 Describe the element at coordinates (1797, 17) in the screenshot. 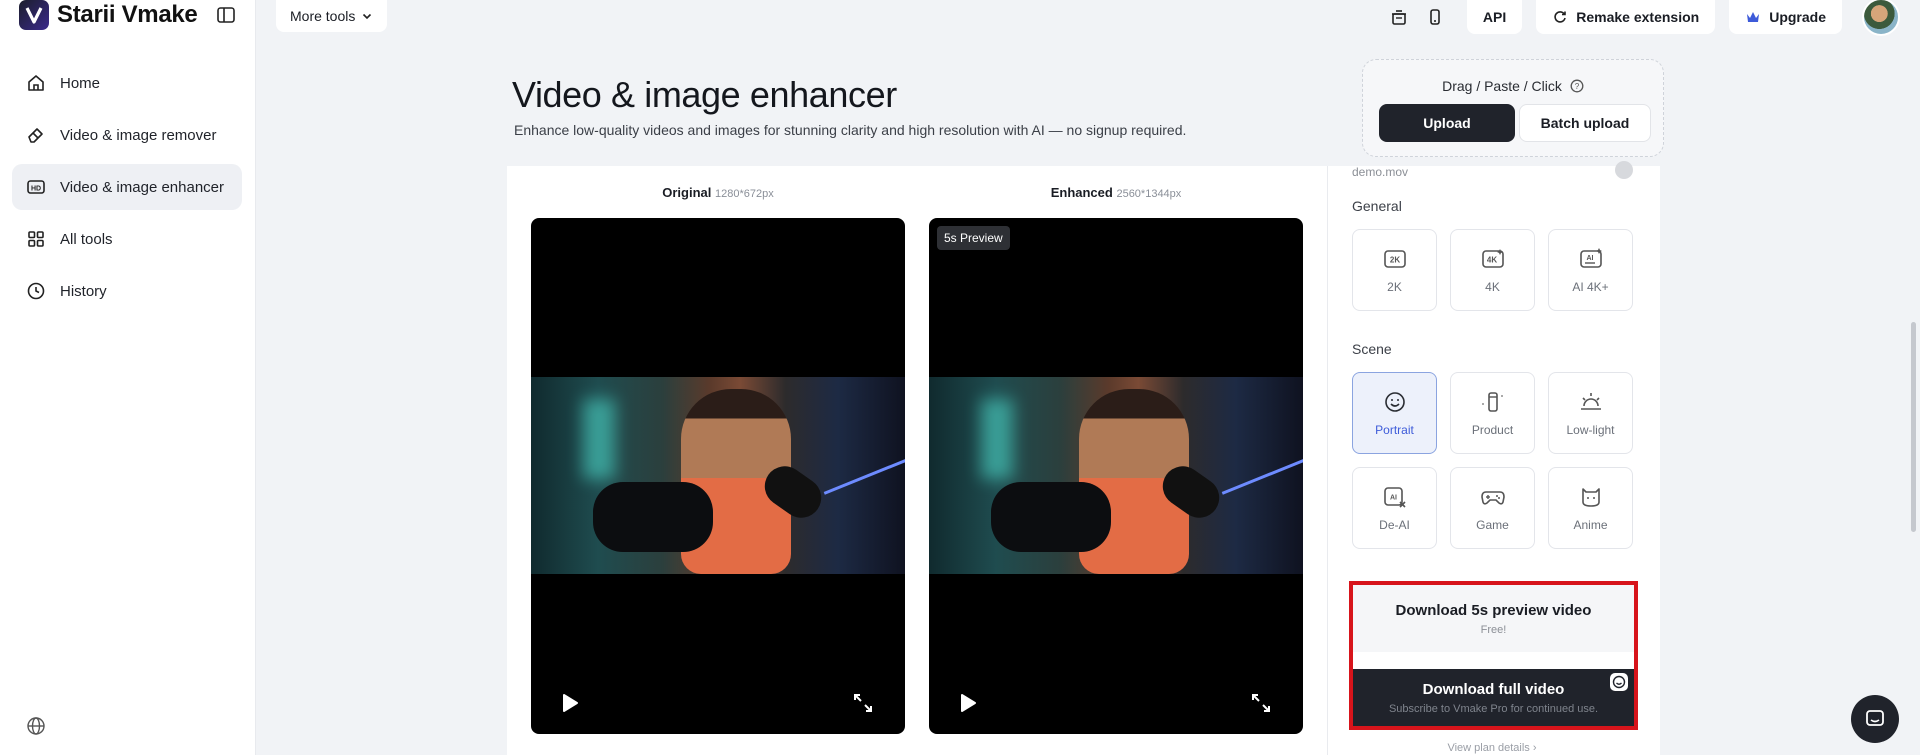

I see `upgrade-label: Upgrade` at that location.